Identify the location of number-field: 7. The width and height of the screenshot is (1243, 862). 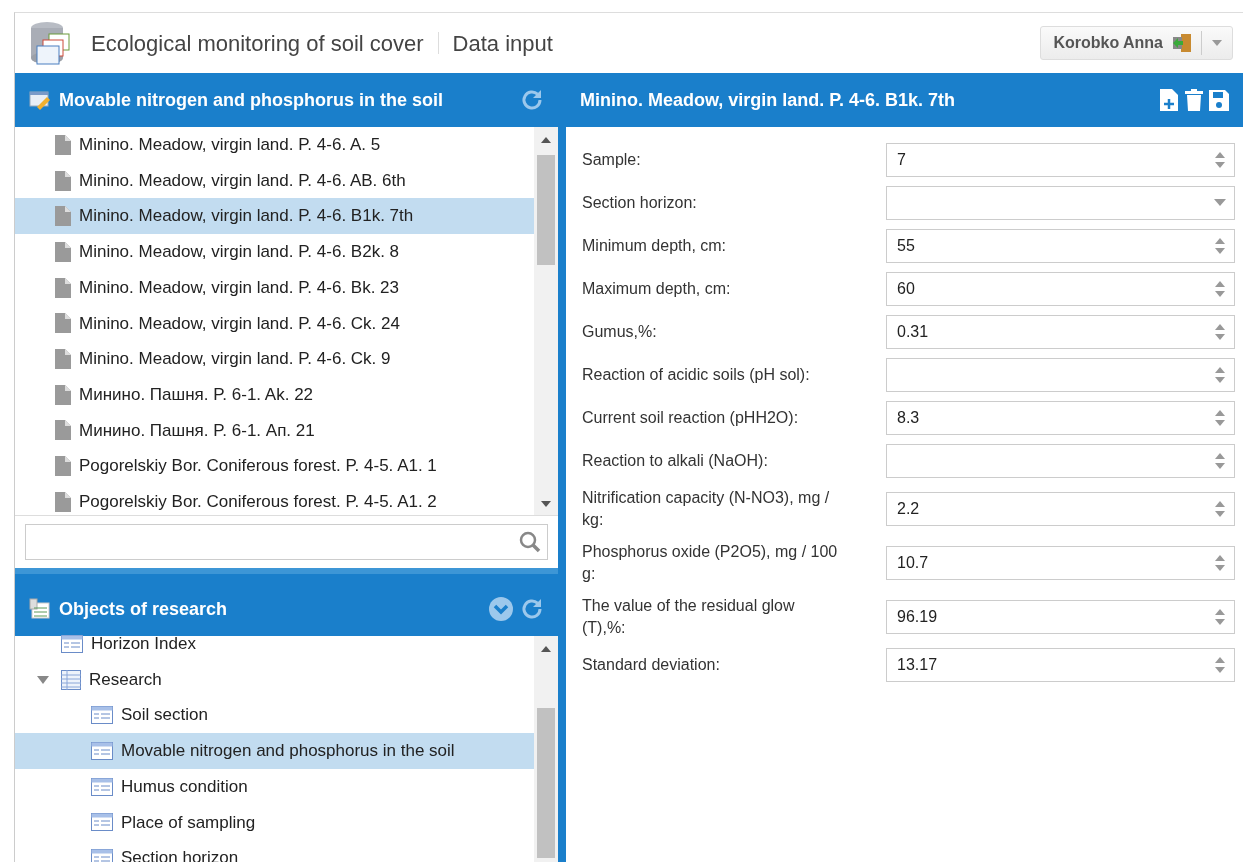
(1060, 160).